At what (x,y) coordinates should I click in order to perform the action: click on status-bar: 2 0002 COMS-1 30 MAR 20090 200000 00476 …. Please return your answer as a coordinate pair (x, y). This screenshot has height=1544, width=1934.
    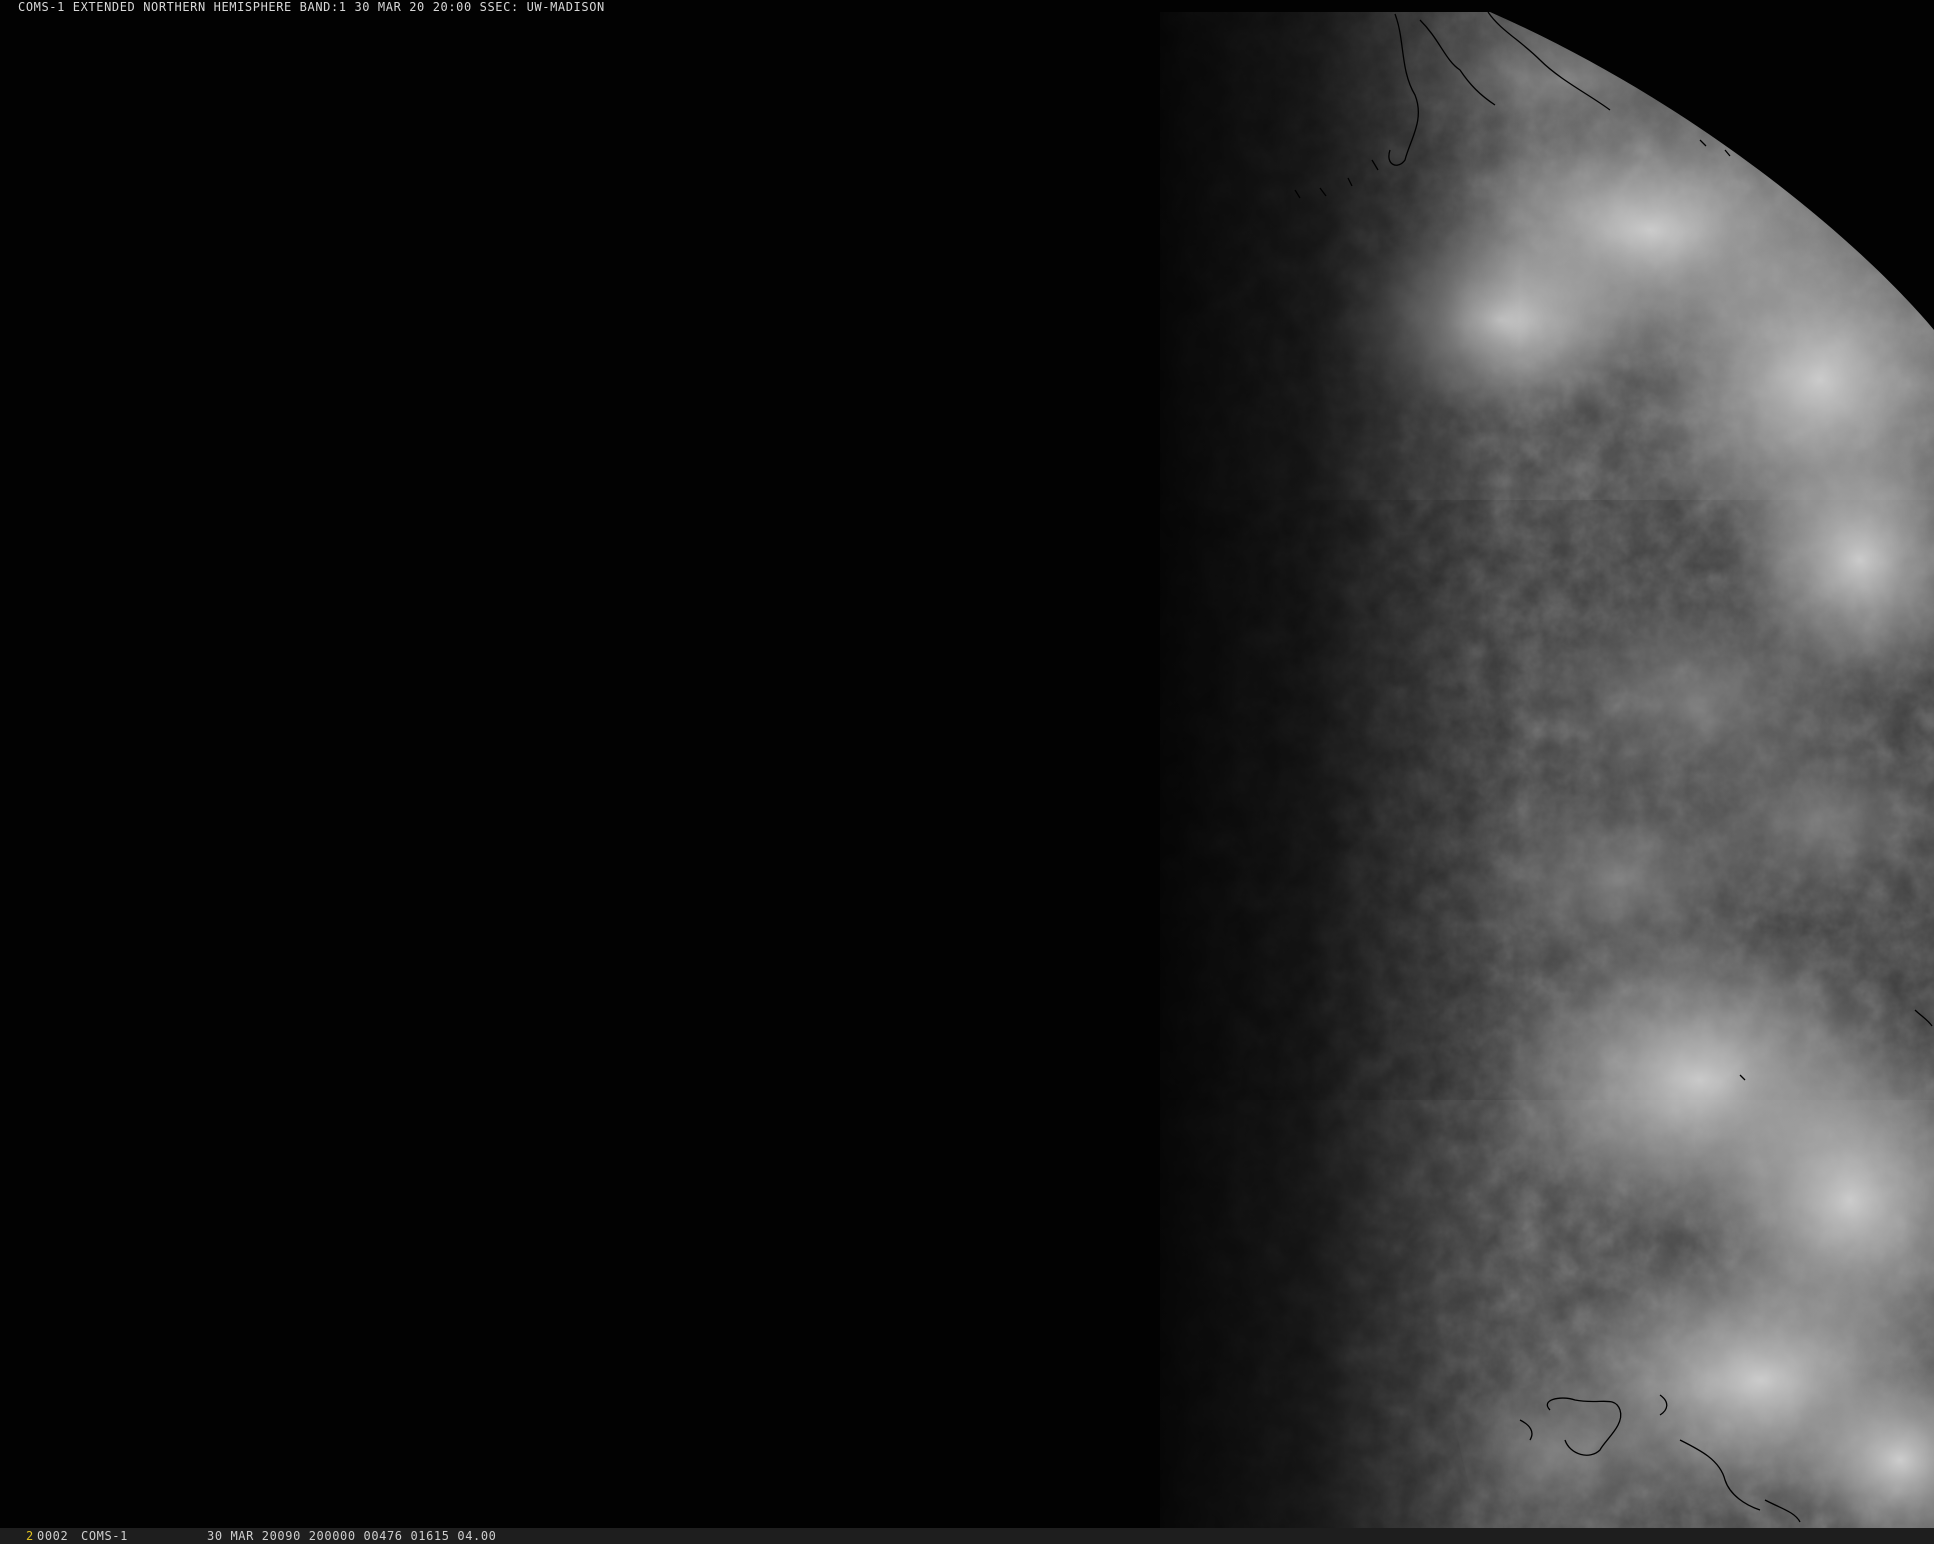
    Looking at the image, I should click on (967, 1536).